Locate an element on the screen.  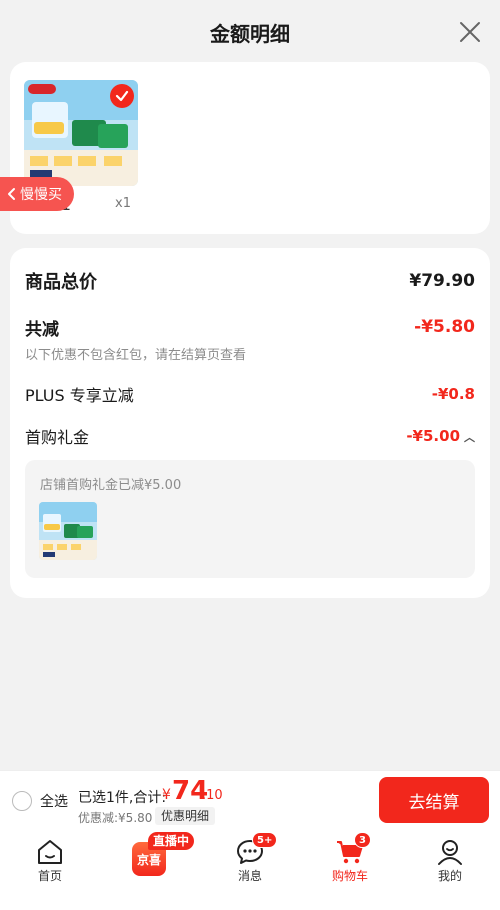
gift-product-thumbnail is located at coordinates (68, 531).